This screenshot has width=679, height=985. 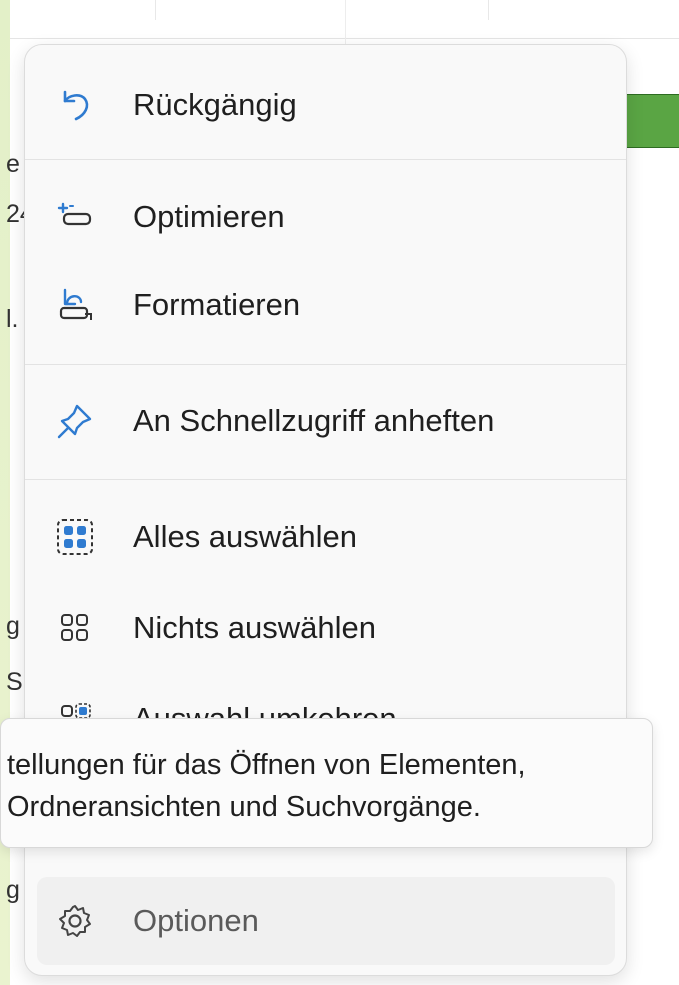 What do you see at coordinates (75, 921) in the screenshot?
I see `gear-icon` at bounding box center [75, 921].